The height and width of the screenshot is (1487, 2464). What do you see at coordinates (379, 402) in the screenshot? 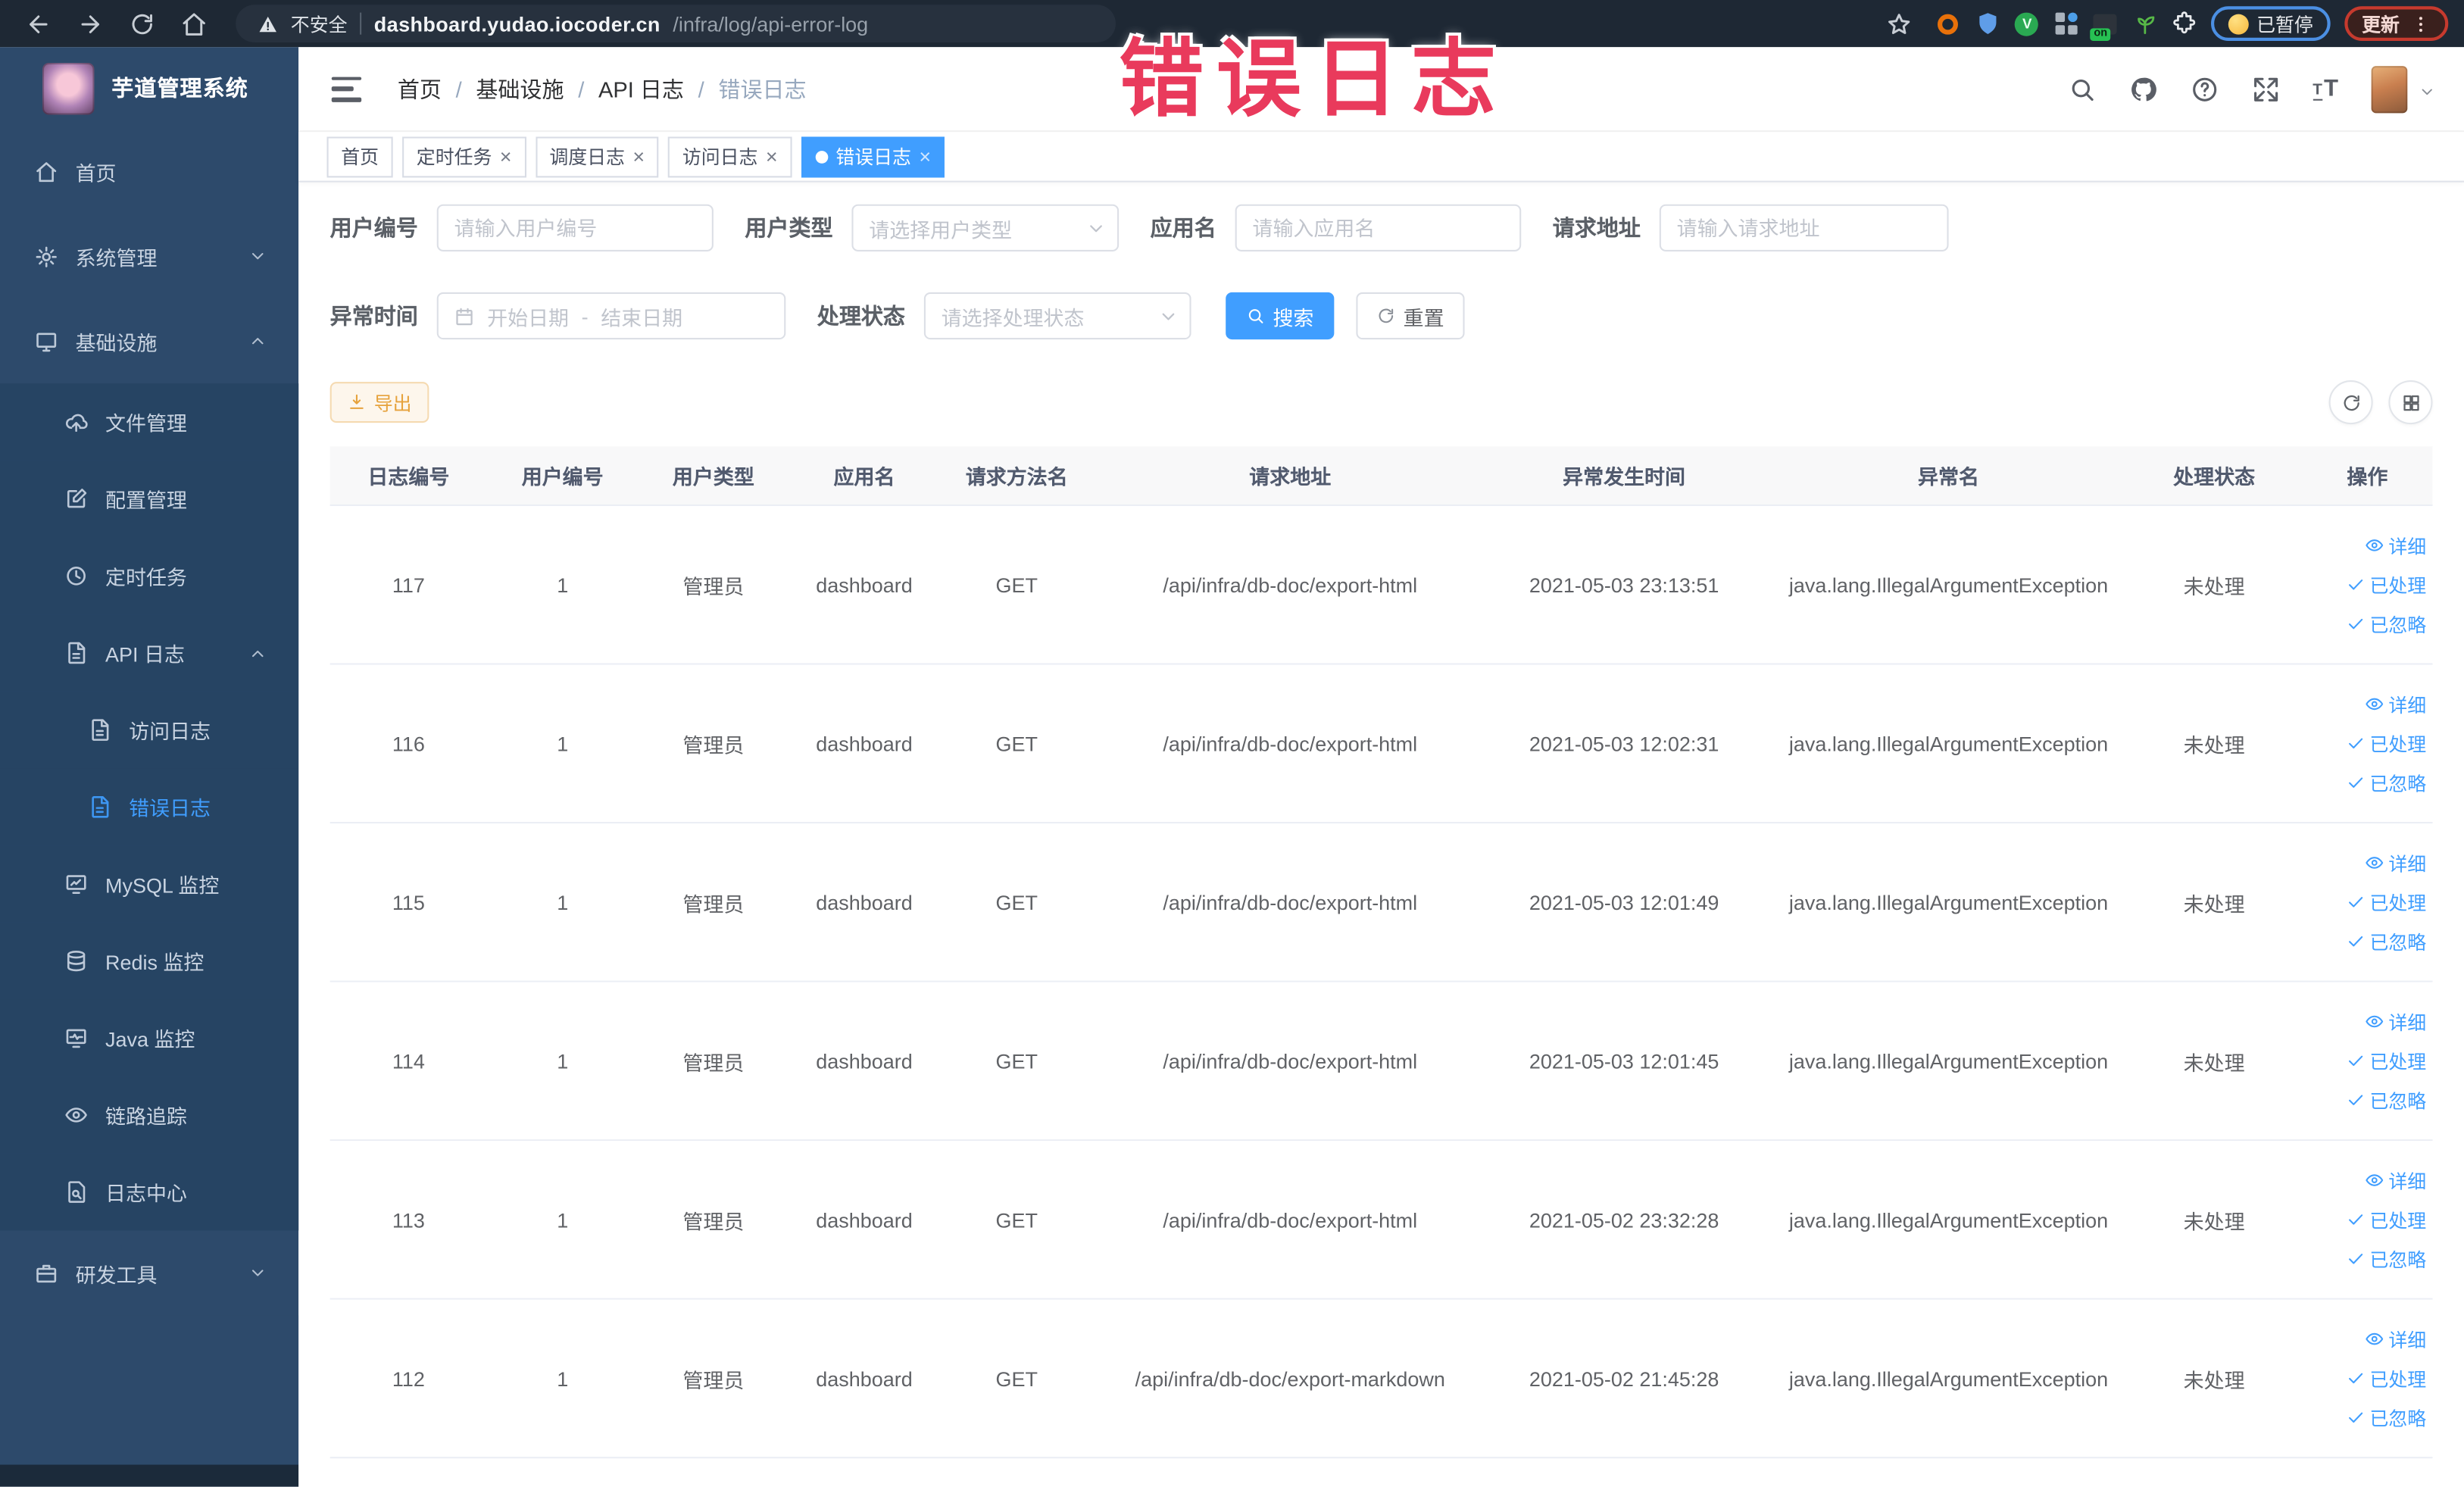
I see `export-button: 导出` at bounding box center [379, 402].